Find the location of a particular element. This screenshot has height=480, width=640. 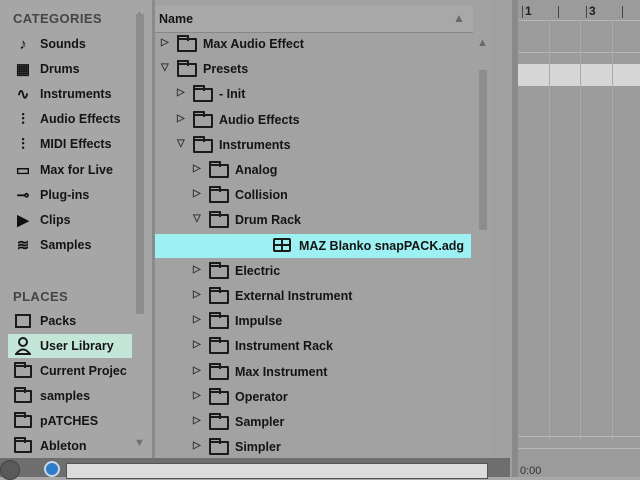

ruler-tick is located at coordinates (558, 12).